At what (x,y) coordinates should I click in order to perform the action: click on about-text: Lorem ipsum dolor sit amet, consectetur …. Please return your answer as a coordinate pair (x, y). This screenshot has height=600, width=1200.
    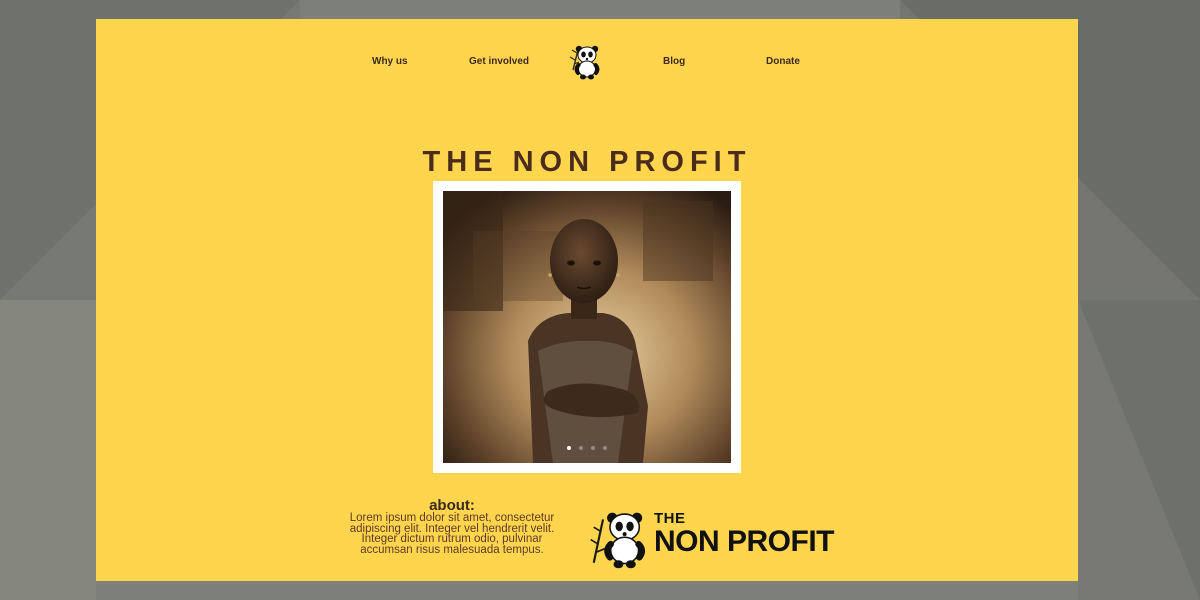
    Looking at the image, I should click on (452, 534).